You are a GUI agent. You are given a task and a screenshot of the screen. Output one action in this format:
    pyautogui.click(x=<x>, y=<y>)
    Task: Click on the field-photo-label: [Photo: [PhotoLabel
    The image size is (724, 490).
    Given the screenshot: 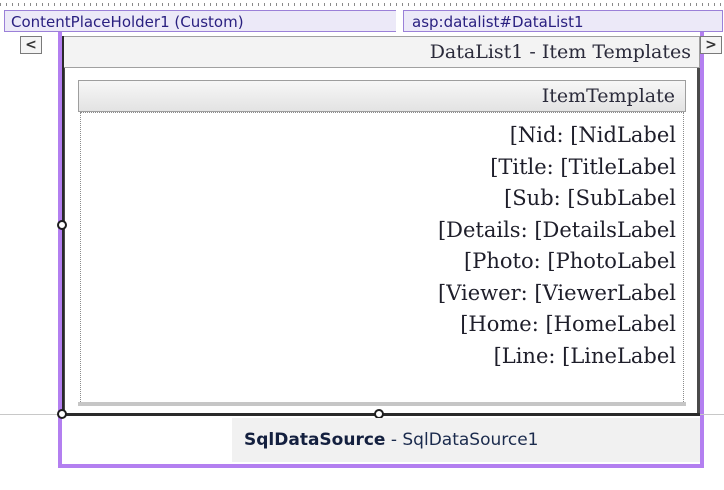 What is the action you would take?
    pyautogui.click(x=557, y=262)
    